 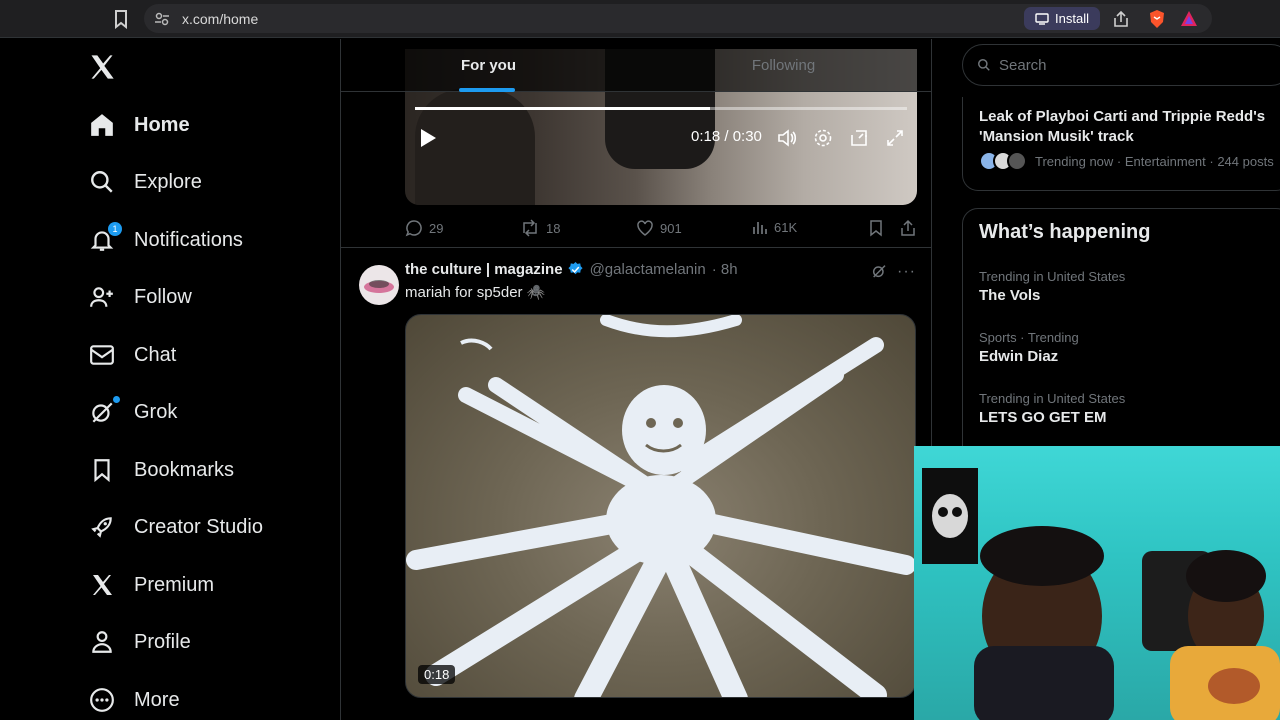 What do you see at coordinates (1043, 417) in the screenshot?
I see `trend-name: LETS GO GET EM` at bounding box center [1043, 417].